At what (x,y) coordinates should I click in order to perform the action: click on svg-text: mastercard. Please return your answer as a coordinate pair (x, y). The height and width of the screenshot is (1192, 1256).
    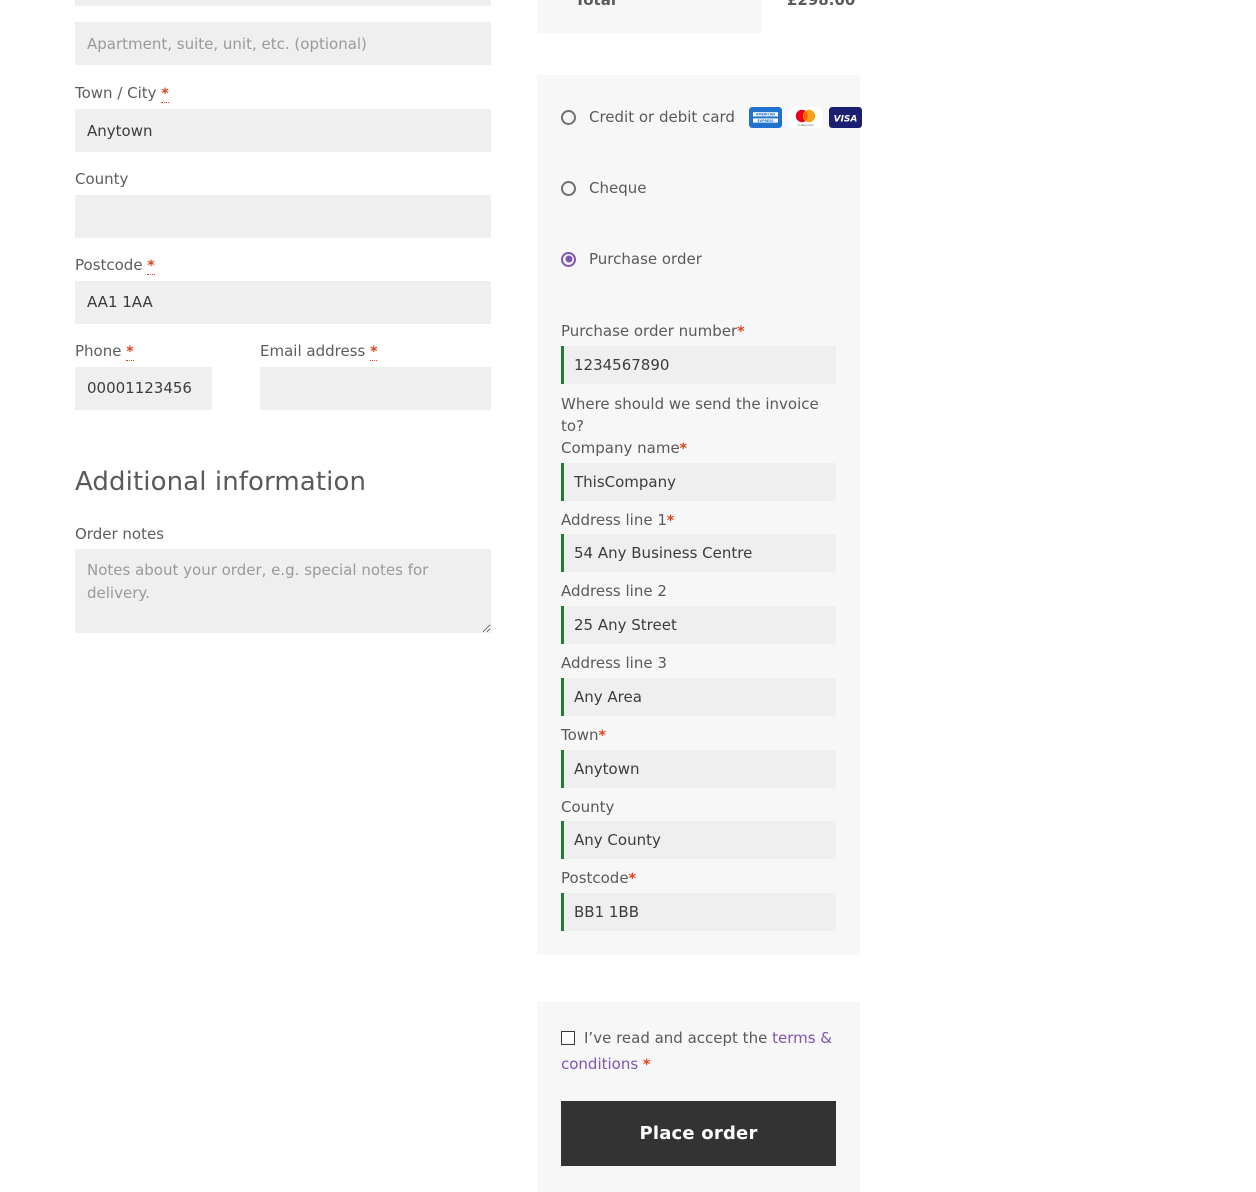
    Looking at the image, I should click on (805, 125).